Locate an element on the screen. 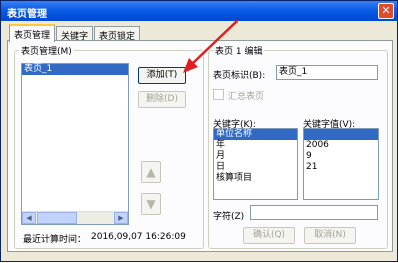 This screenshot has height=263, width=398. list-item: 9 is located at coordinates (341, 156).